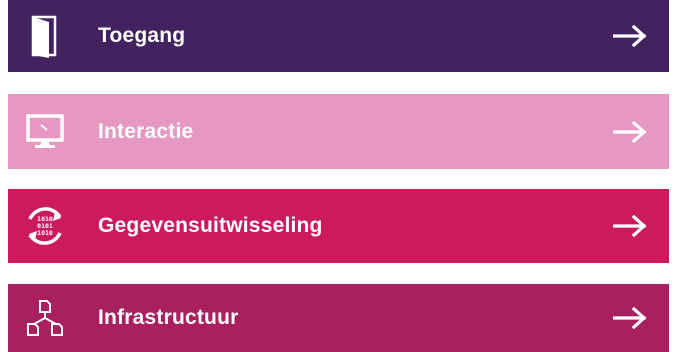 The width and height of the screenshot is (674, 352). What do you see at coordinates (45, 226) in the screenshot?
I see `data-exchange-icon: 1010 0101 1010` at bounding box center [45, 226].